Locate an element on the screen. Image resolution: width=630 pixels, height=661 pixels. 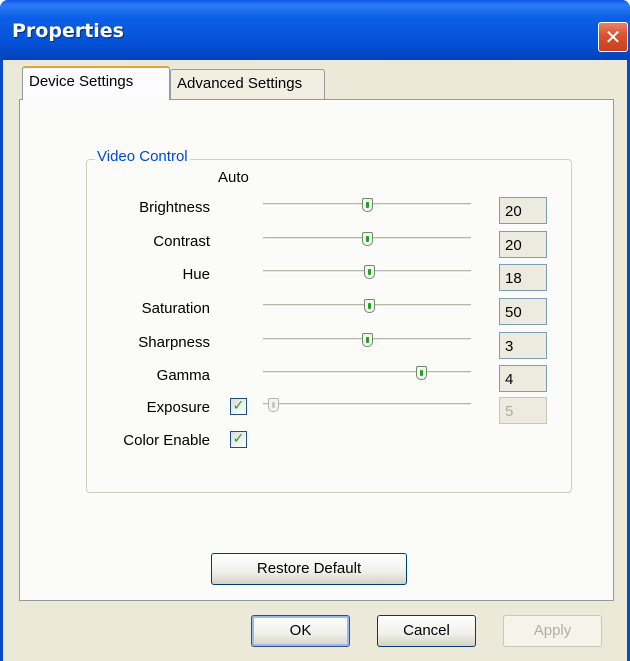
hue-label: Hue is located at coordinates (196, 274).